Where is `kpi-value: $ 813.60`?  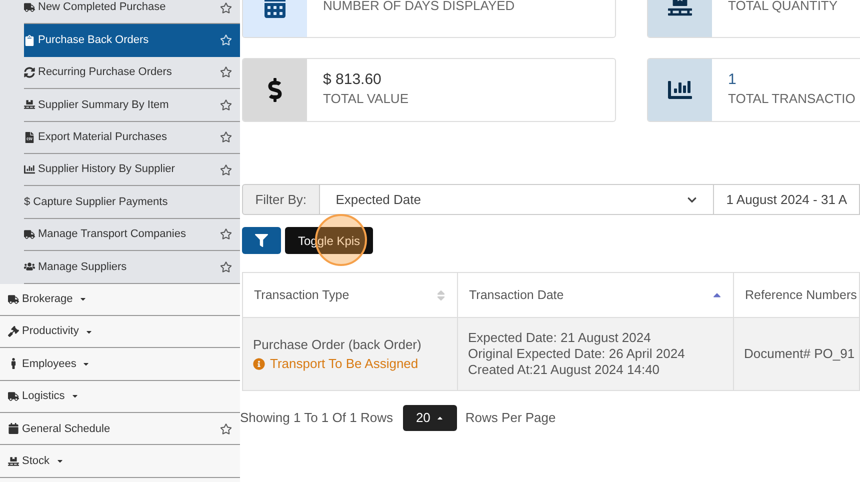 kpi-value: $ 813.60 is located at coordinates (352, 80).